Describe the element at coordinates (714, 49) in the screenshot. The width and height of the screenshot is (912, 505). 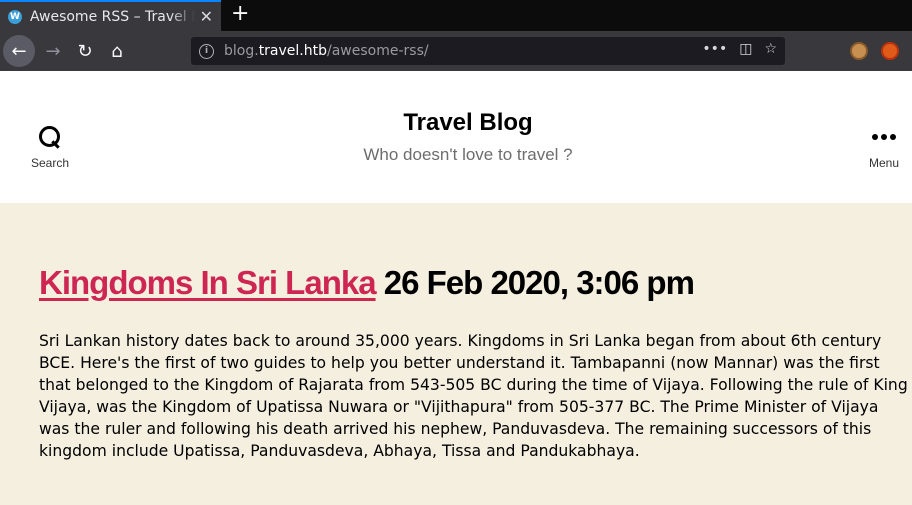
I see `more-dots-icon: •••` at that location.